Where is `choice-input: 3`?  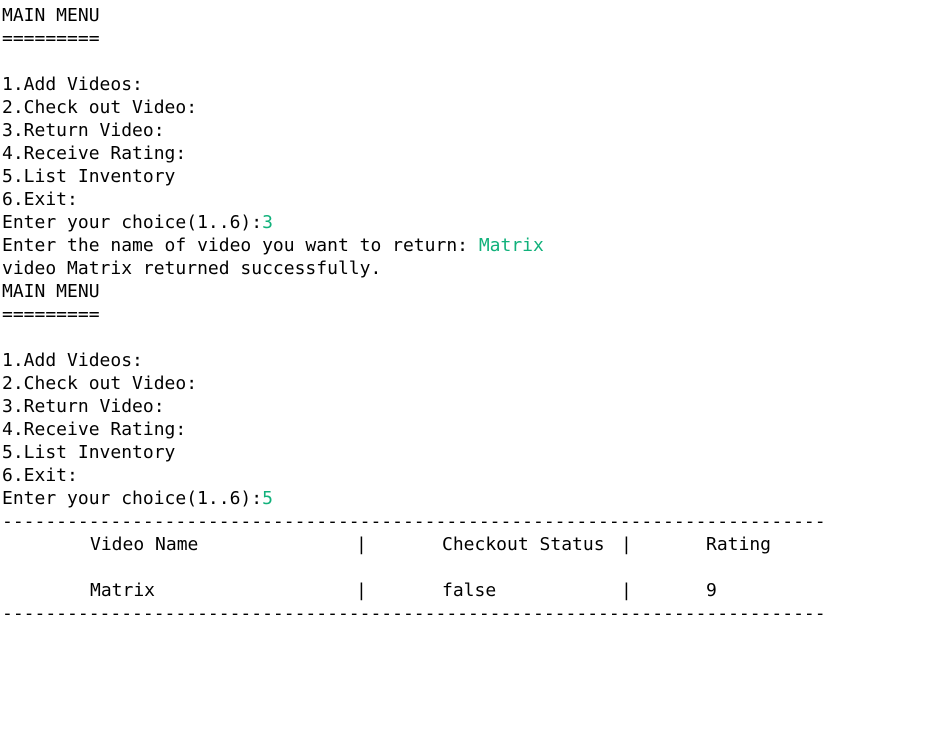 choice-input: 3 is located at coordinates (267, 222).